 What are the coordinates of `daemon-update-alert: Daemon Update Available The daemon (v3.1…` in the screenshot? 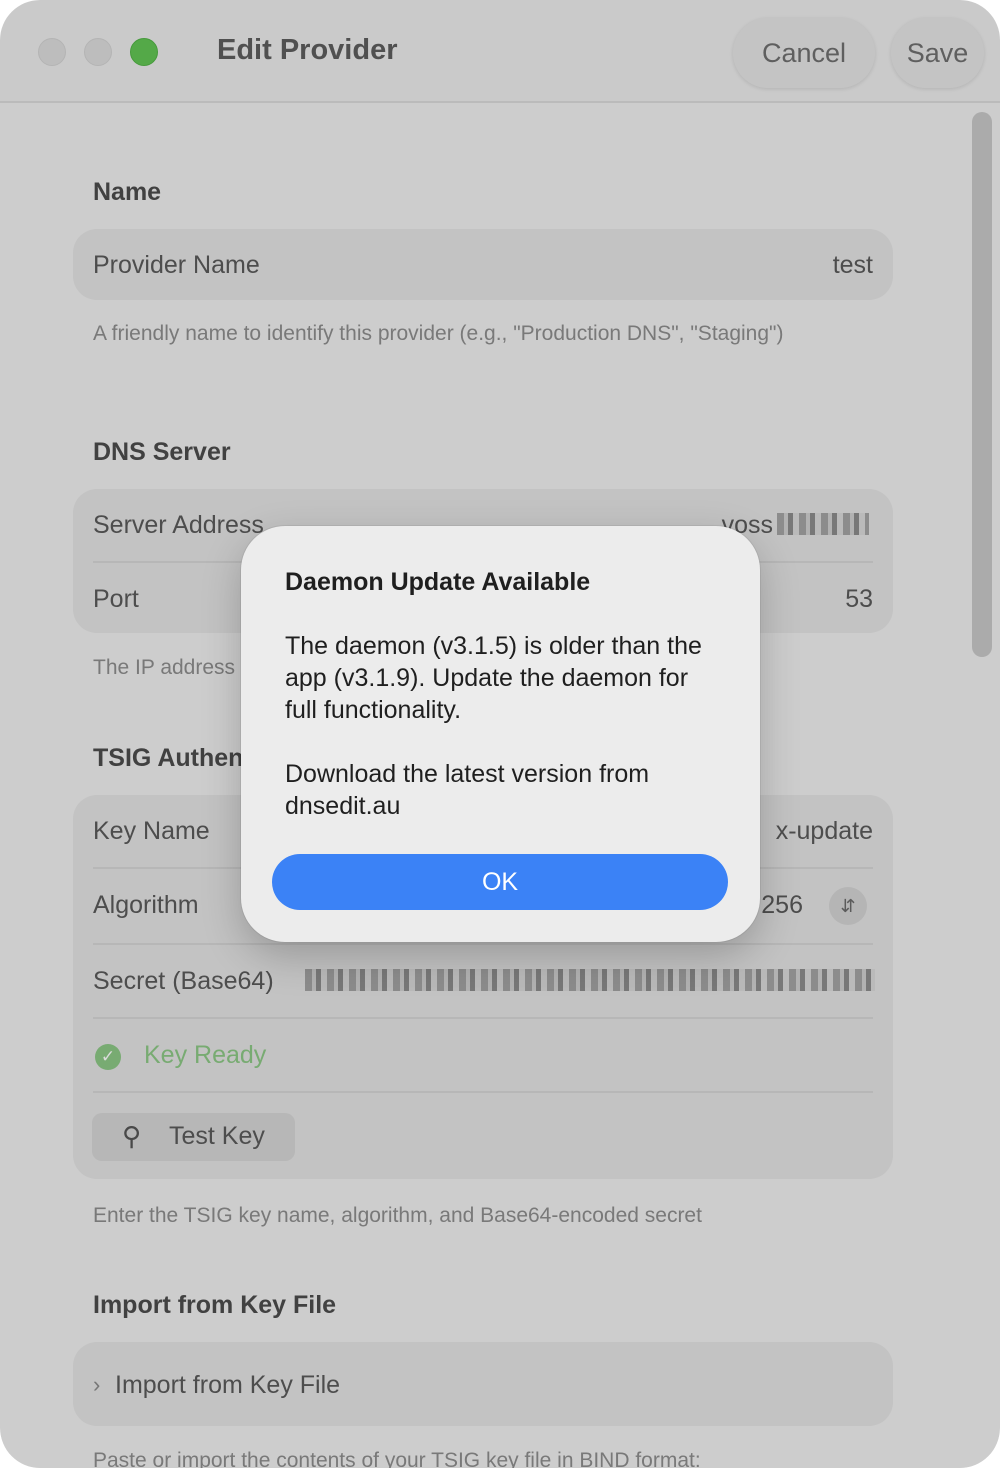 It's located at (500, 734).